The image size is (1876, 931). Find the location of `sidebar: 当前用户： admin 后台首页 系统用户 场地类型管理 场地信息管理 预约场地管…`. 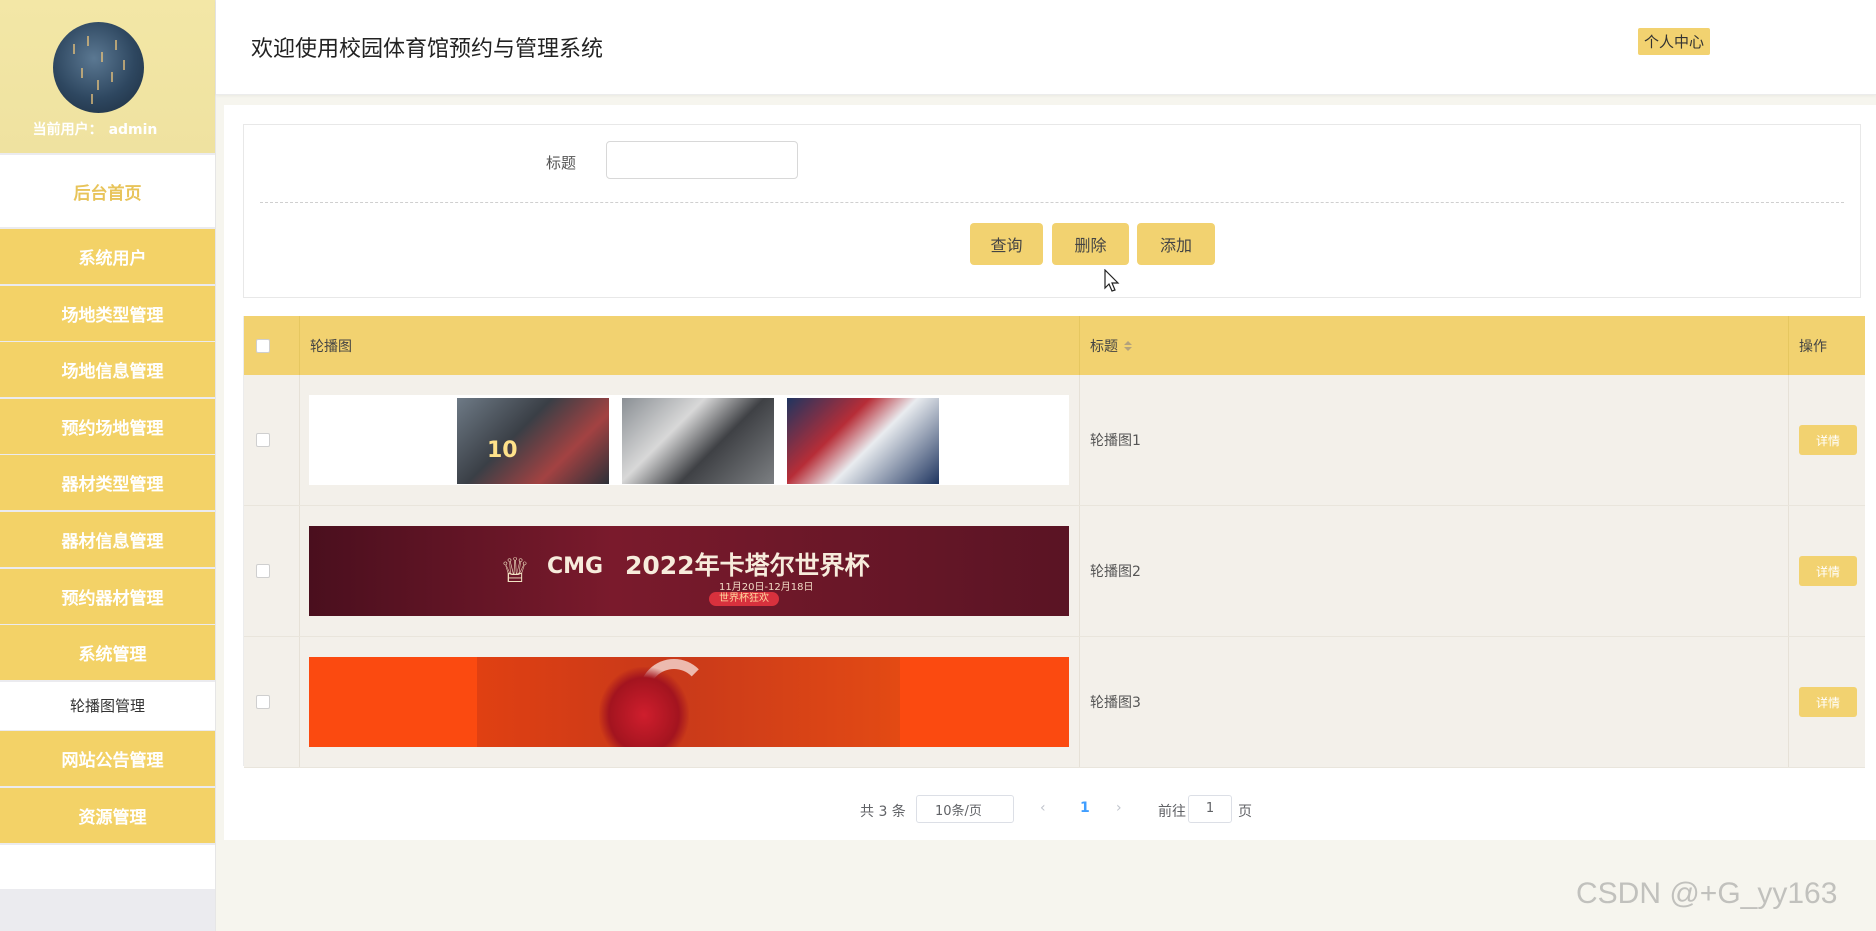

sidebar: 当前用户： admin 后台首页 系统用户 场地类型管理 场地信息管理 预约场地管… is located at coordinates (108, 465).